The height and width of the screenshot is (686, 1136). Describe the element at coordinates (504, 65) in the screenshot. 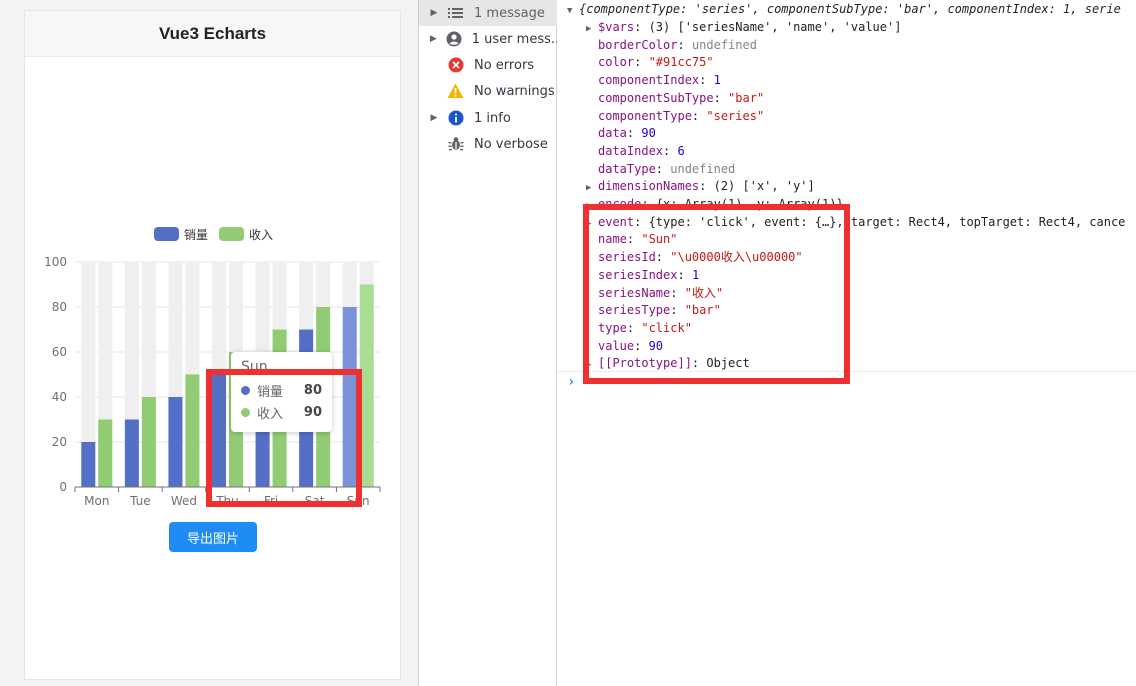

I see `sidebar-item-label: No errors` at that location.